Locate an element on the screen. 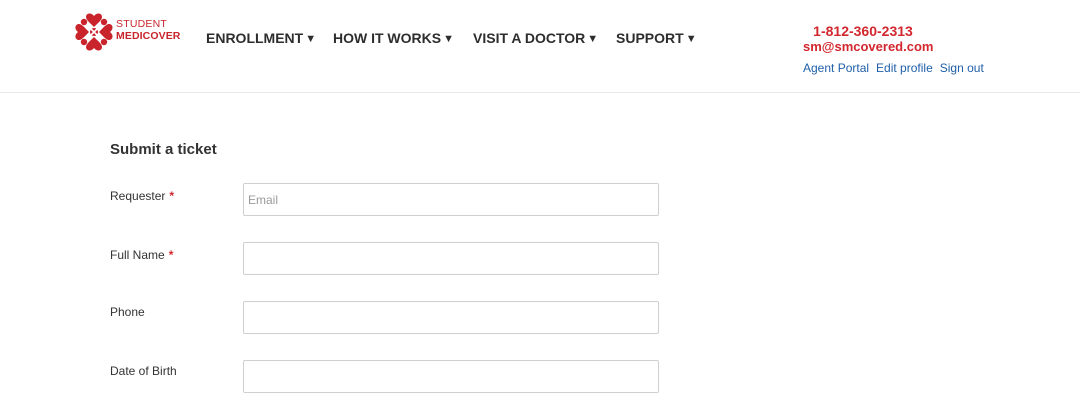 This screenshot has height=413, width=1080. phone-label: Phone is located at coordinates (127, 312).